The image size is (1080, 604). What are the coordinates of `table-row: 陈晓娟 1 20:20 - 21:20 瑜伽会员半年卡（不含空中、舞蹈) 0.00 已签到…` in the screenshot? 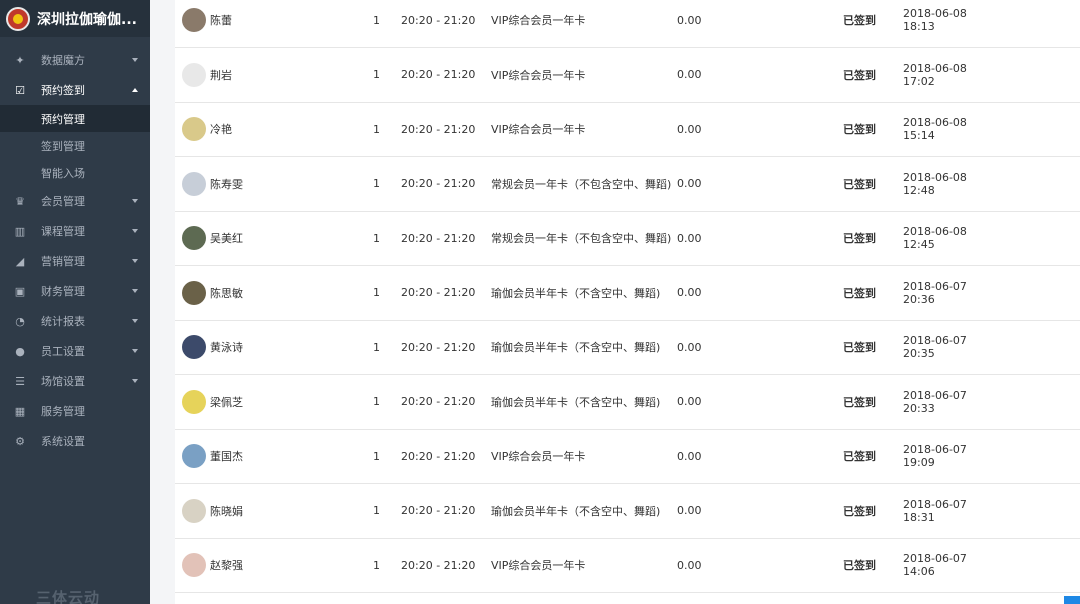 It's located at (627, 511).